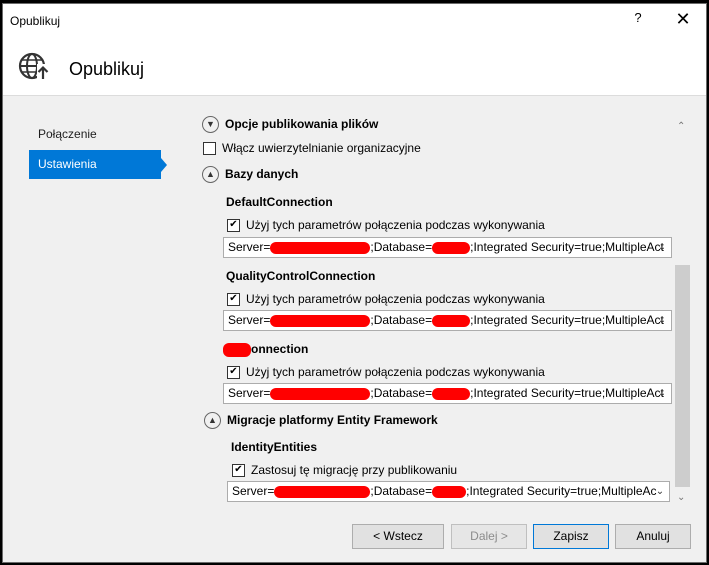  I want to click on back-button: < Wstecz, so click(398, 536).